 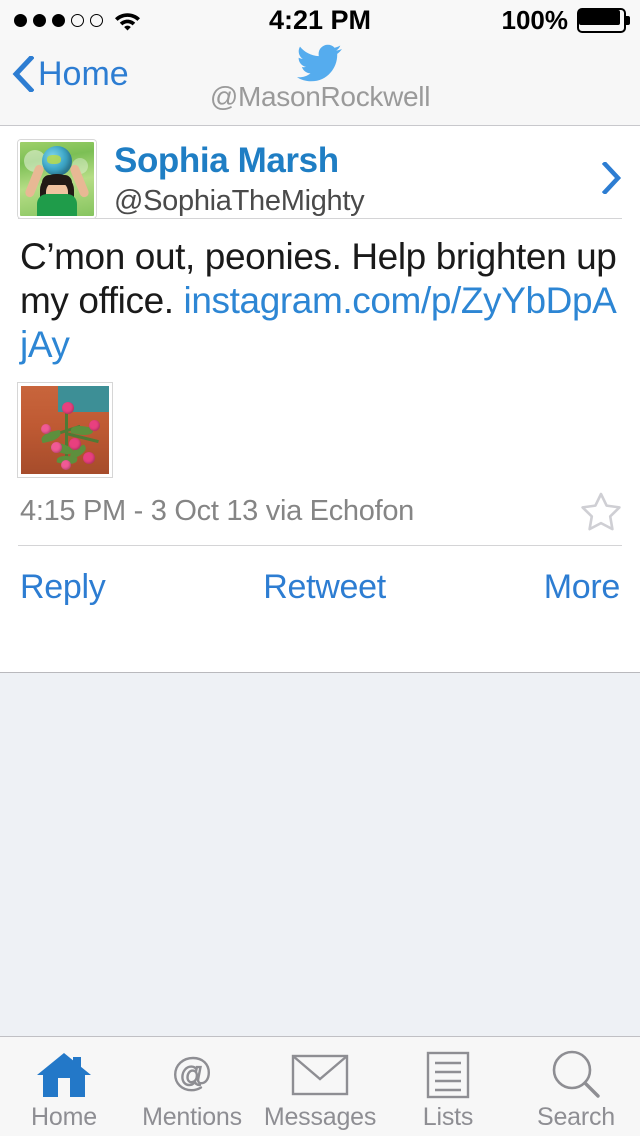 What do you see at coordinates (192, 1117) in the screenshot?
I see `tab-mentions-label: Mentions` at bounding box center [192, 1117].